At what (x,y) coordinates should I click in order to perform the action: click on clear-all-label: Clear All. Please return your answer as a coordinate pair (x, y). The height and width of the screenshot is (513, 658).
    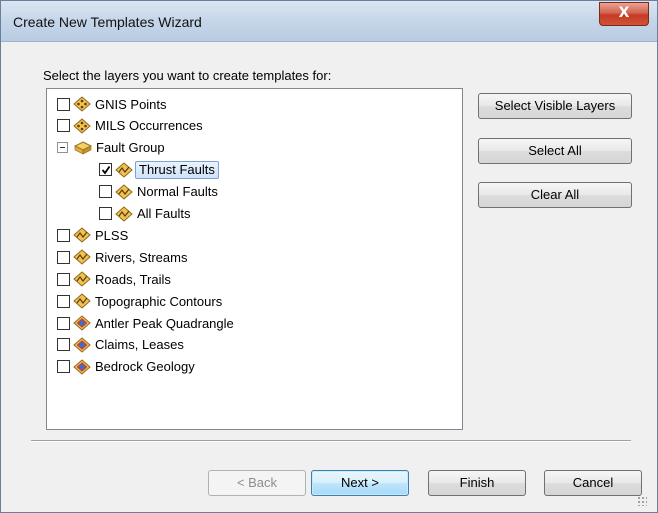
    Looking at the image, I should click on (555, 194).